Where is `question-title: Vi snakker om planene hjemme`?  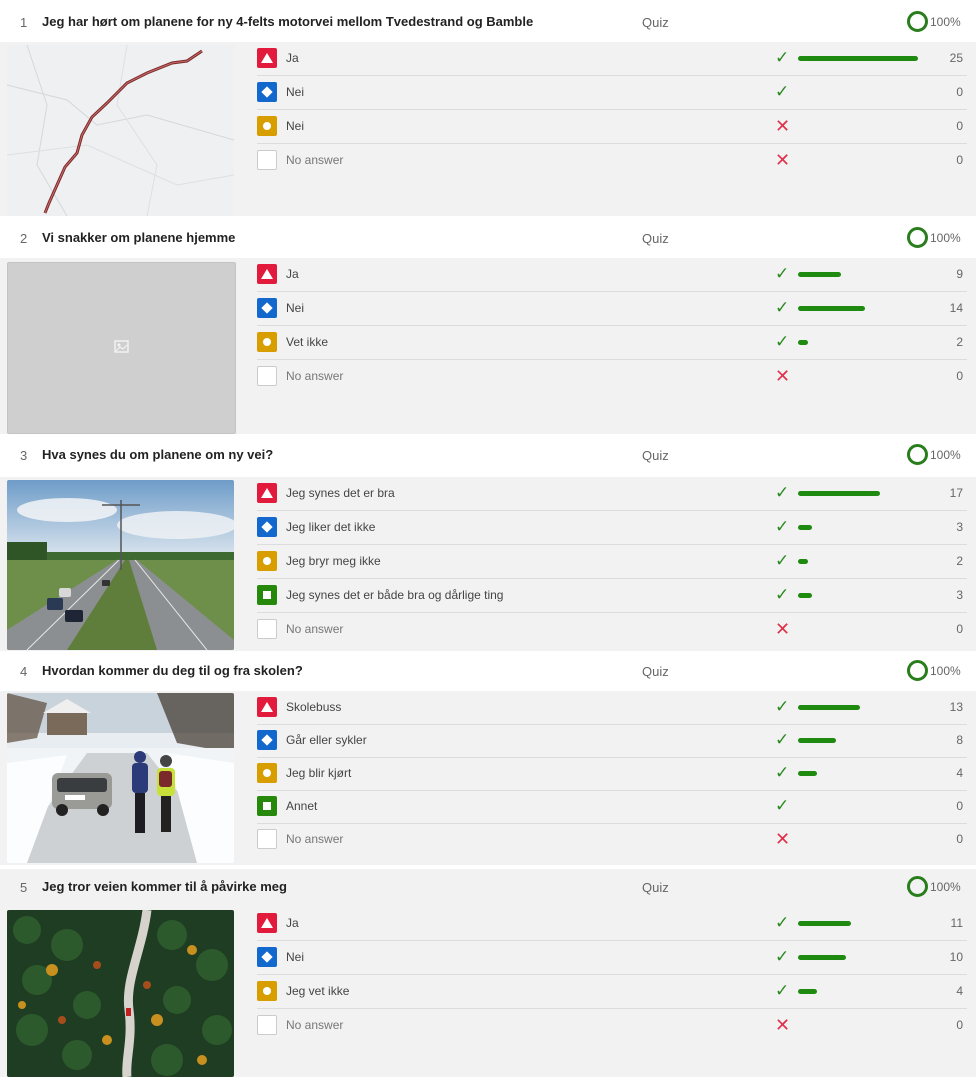 question-title: Vi snakker om planene hjemme is located at coordinates (139, 237).